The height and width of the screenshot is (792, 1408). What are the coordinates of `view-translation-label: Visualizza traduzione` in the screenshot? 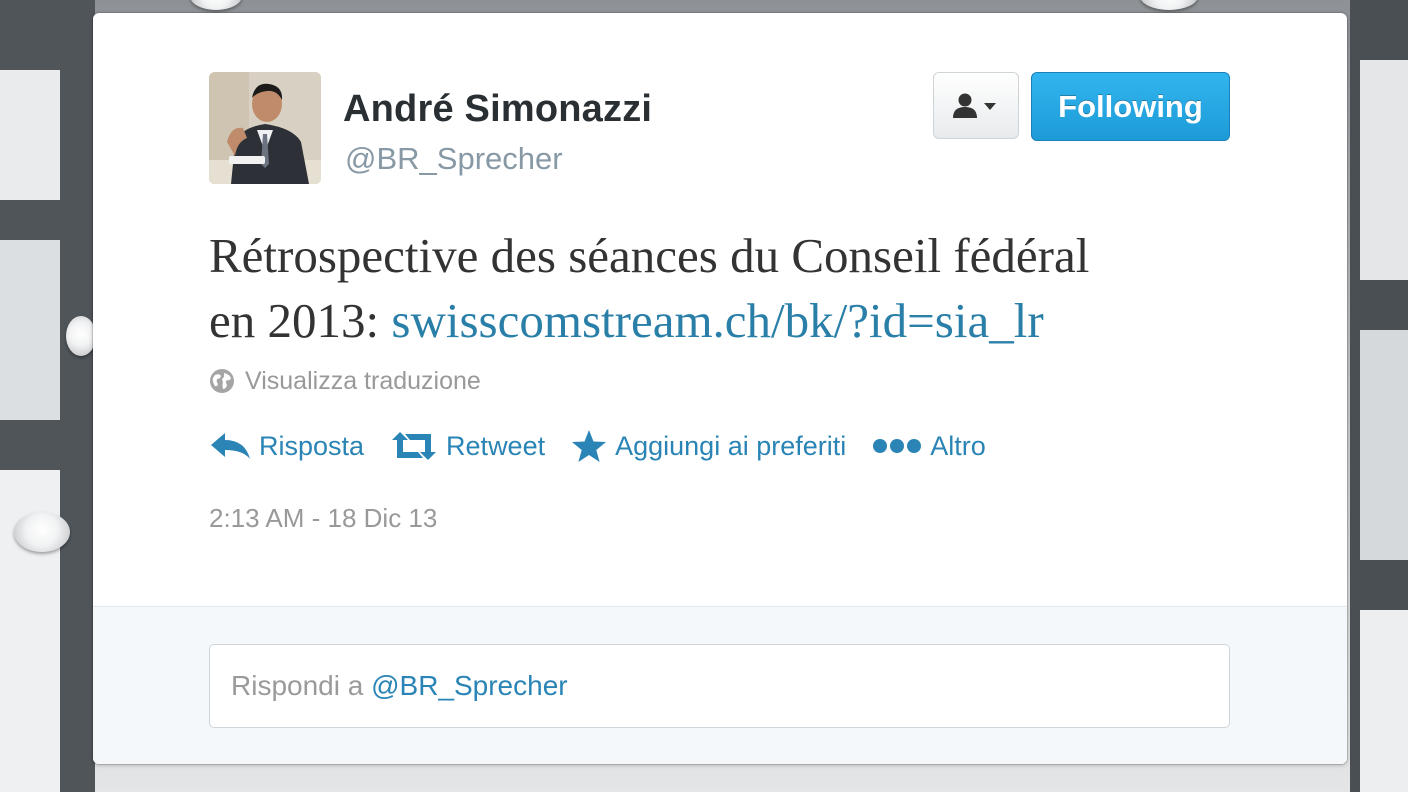 It's located at (363, 380).